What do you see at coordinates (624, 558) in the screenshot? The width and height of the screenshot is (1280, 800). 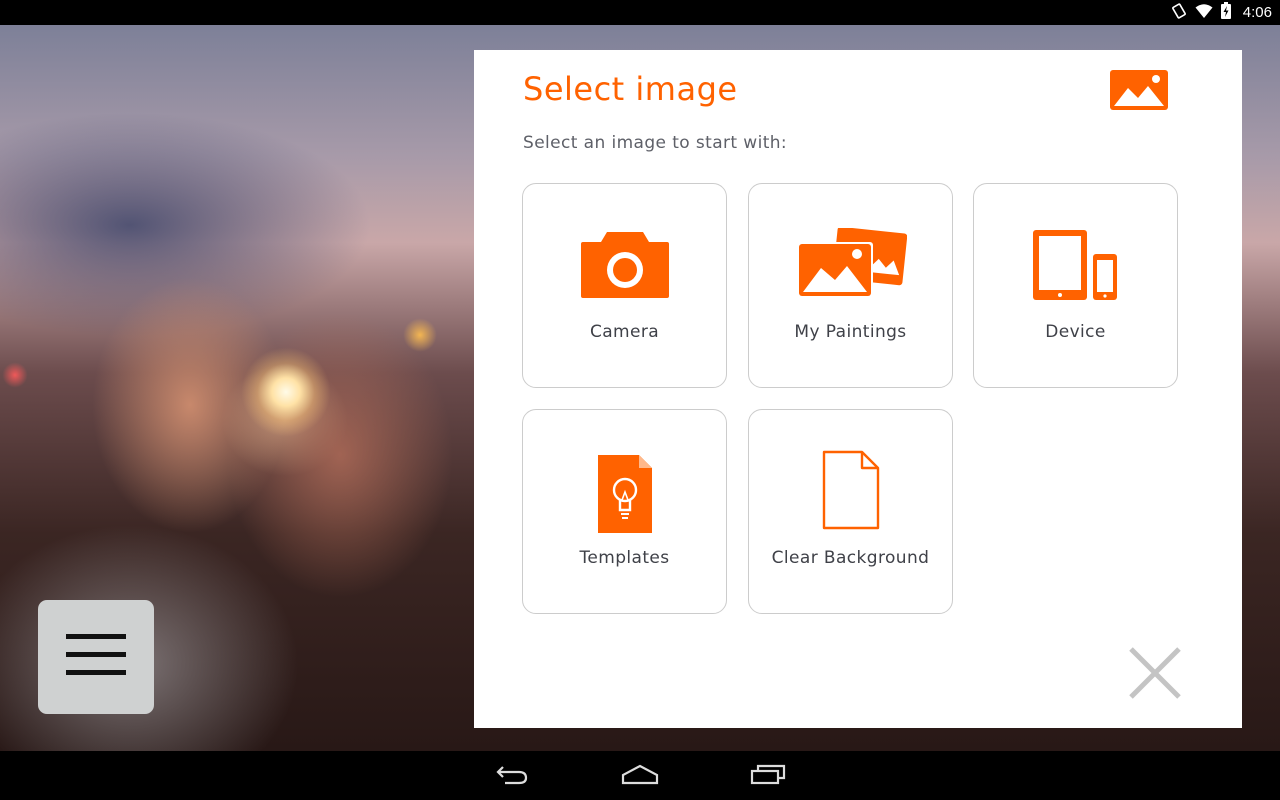 I see `option-label: Templates` at bounding box center [624, 558].